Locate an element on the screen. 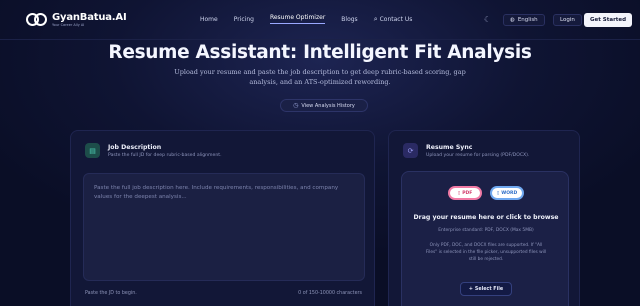 The height and width of the screenshot is (306, 640). history-icon: ◷ is located at coordinates (296, 105).